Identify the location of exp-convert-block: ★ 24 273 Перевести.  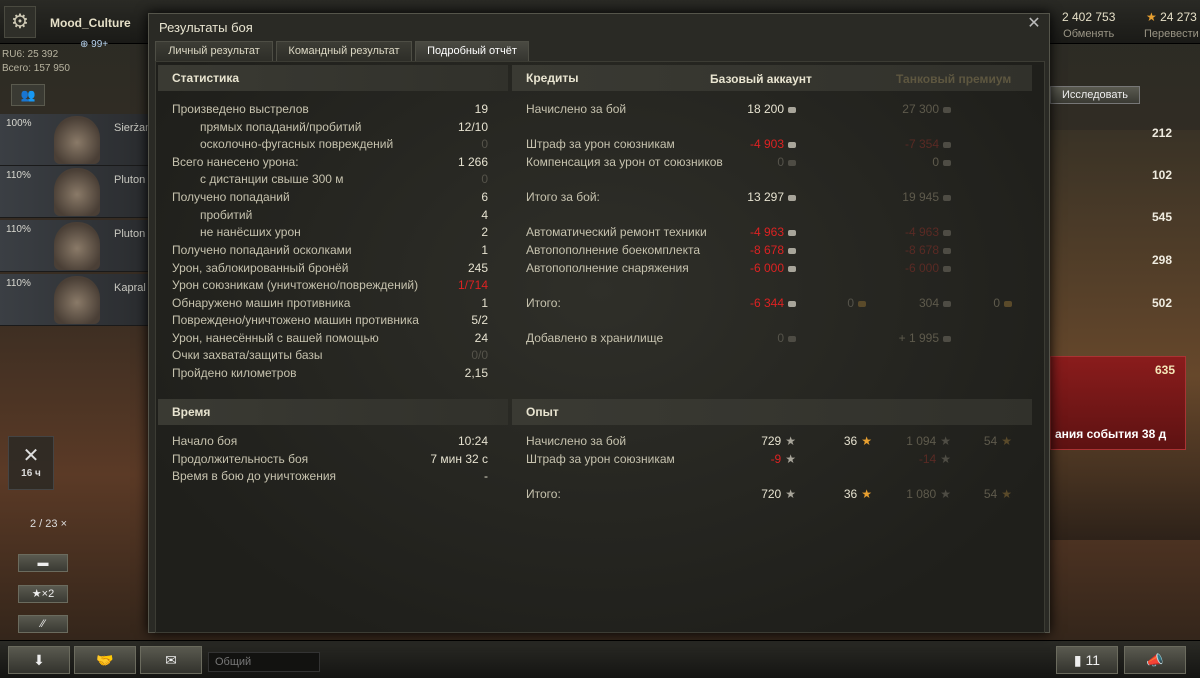
(1171, 25).